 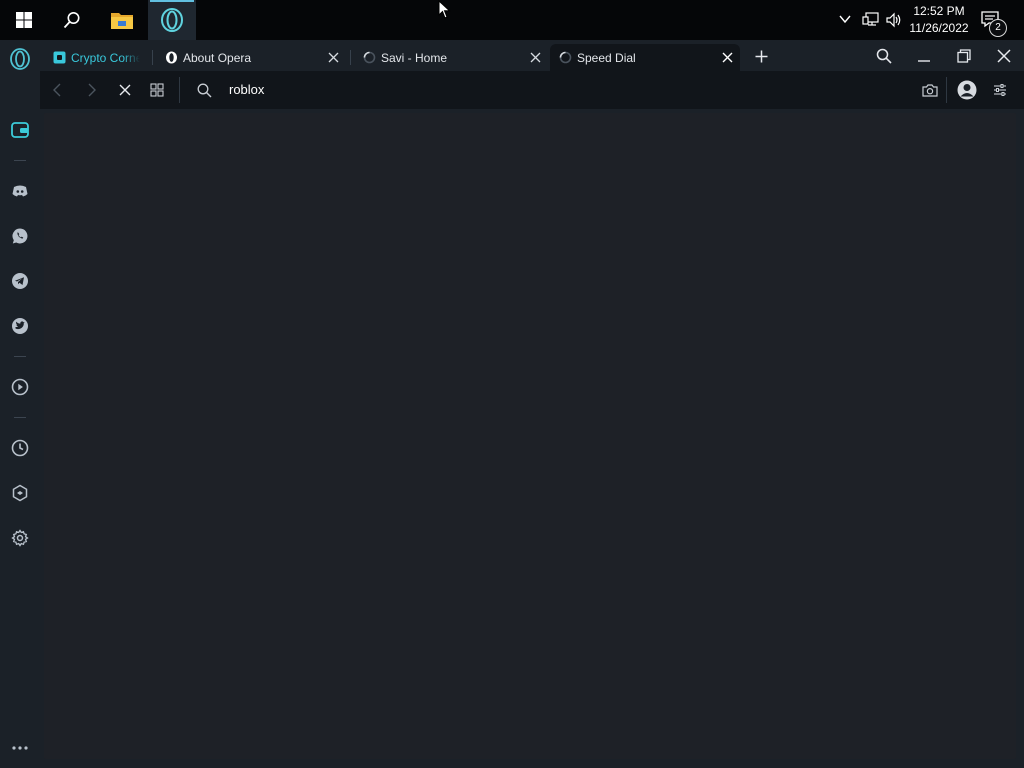 What do you see at coordinates (939, 11) in the screenshot?
I see `clock-time: 12:52 PM` at bounding box center [939, 11].